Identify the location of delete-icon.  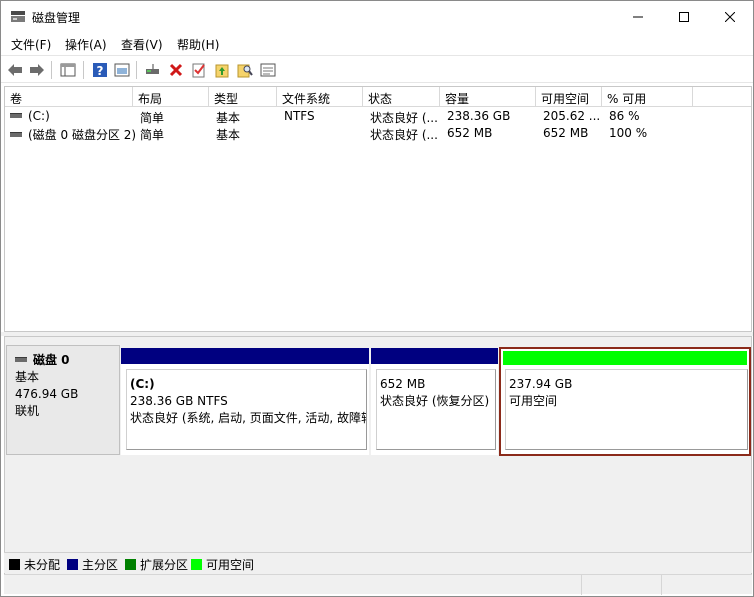
(176, 70).